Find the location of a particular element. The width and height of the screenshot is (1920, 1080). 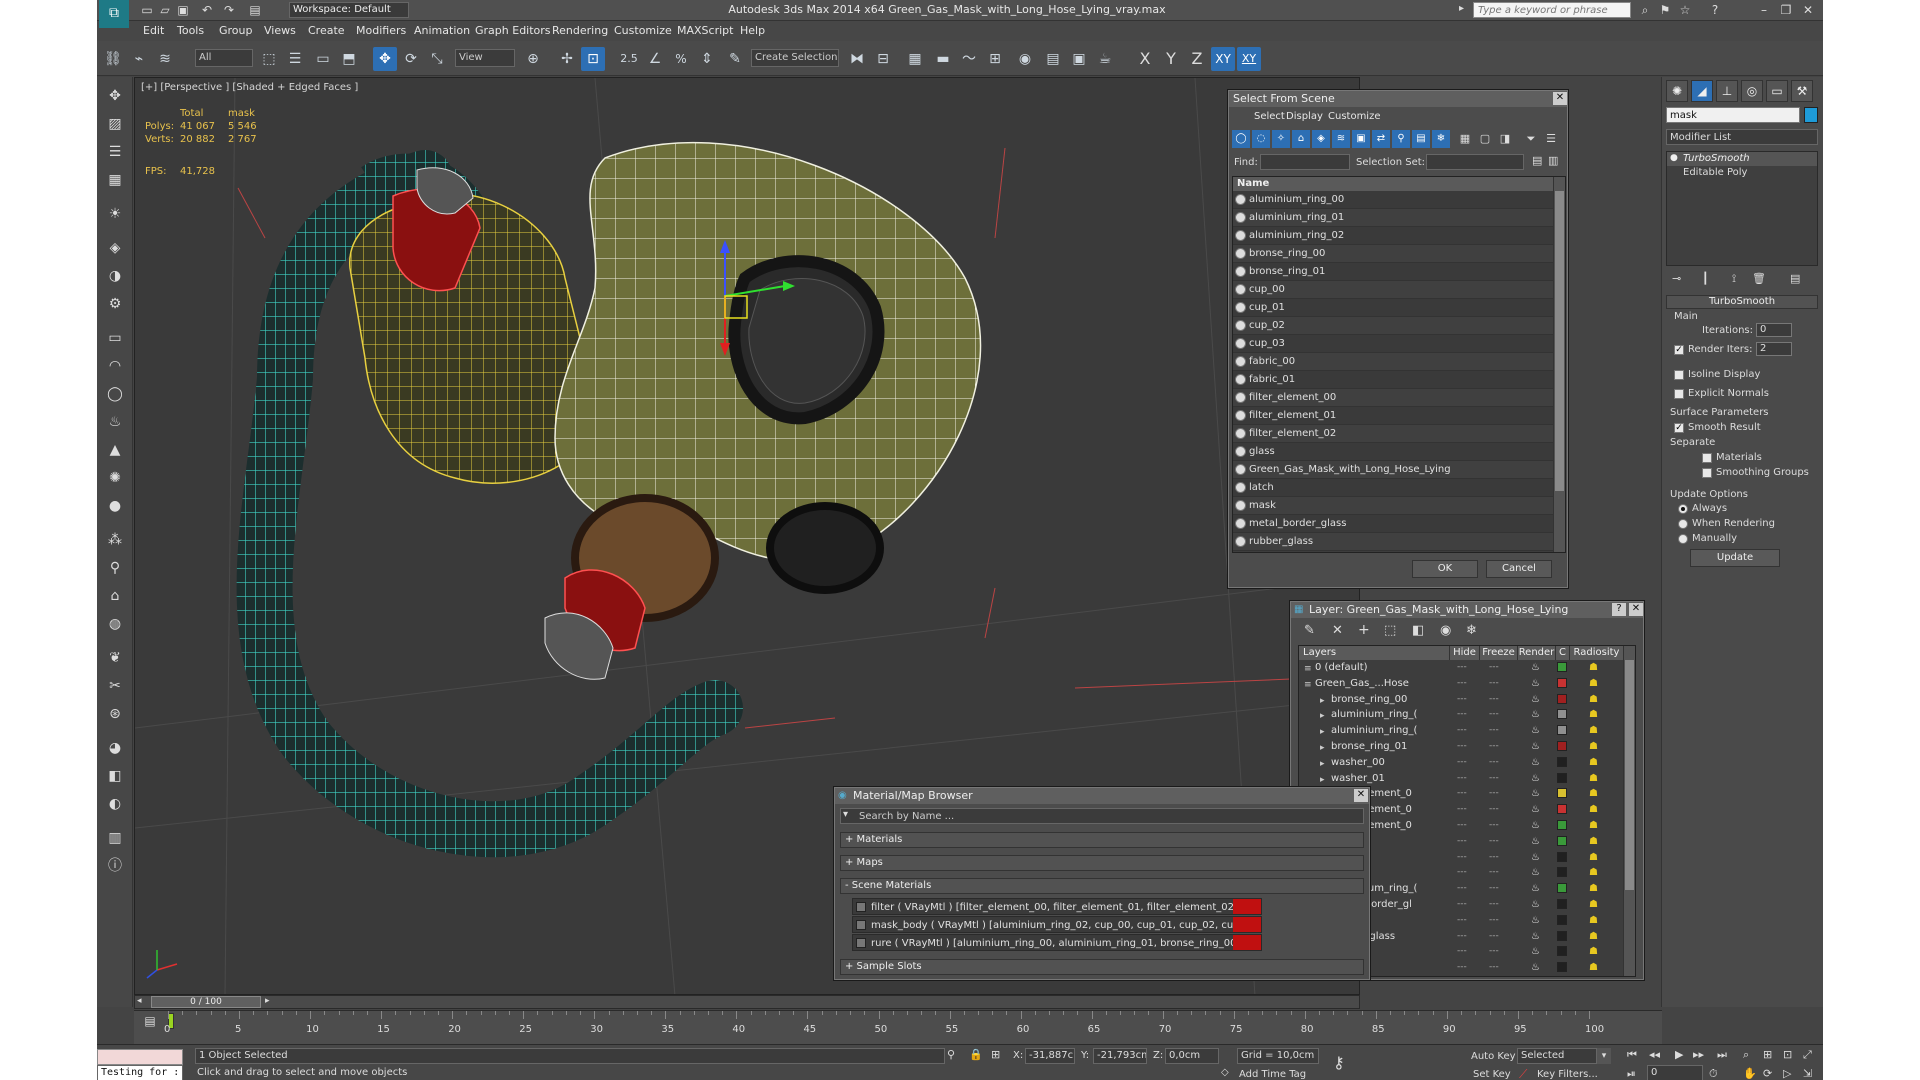

sfs-set-add-icon: ▥ is located at coordinates (1553, 160).